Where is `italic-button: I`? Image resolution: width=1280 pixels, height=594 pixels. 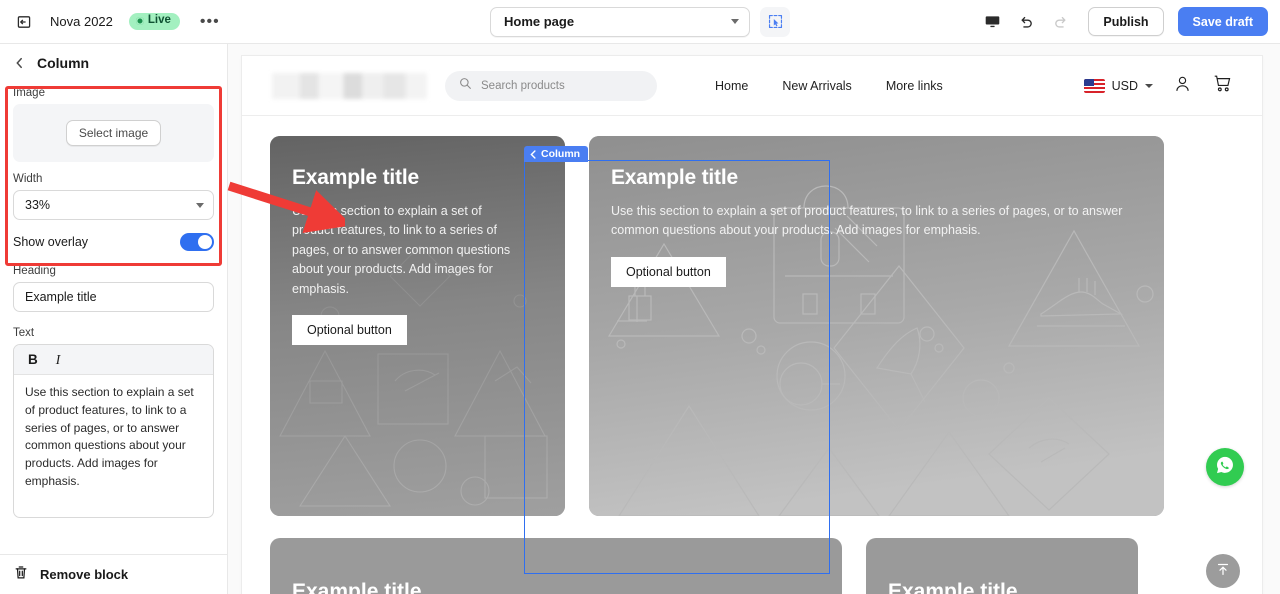 italic-button: I is located at coordinates (58, 360).